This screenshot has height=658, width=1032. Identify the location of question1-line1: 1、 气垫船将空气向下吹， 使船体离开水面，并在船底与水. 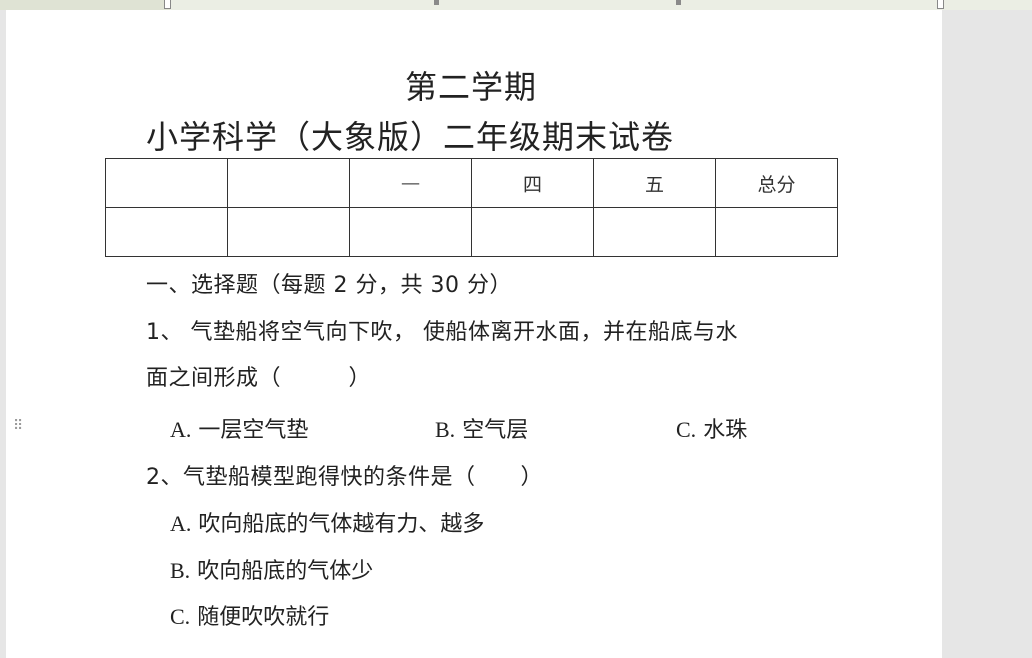
(442, 332).